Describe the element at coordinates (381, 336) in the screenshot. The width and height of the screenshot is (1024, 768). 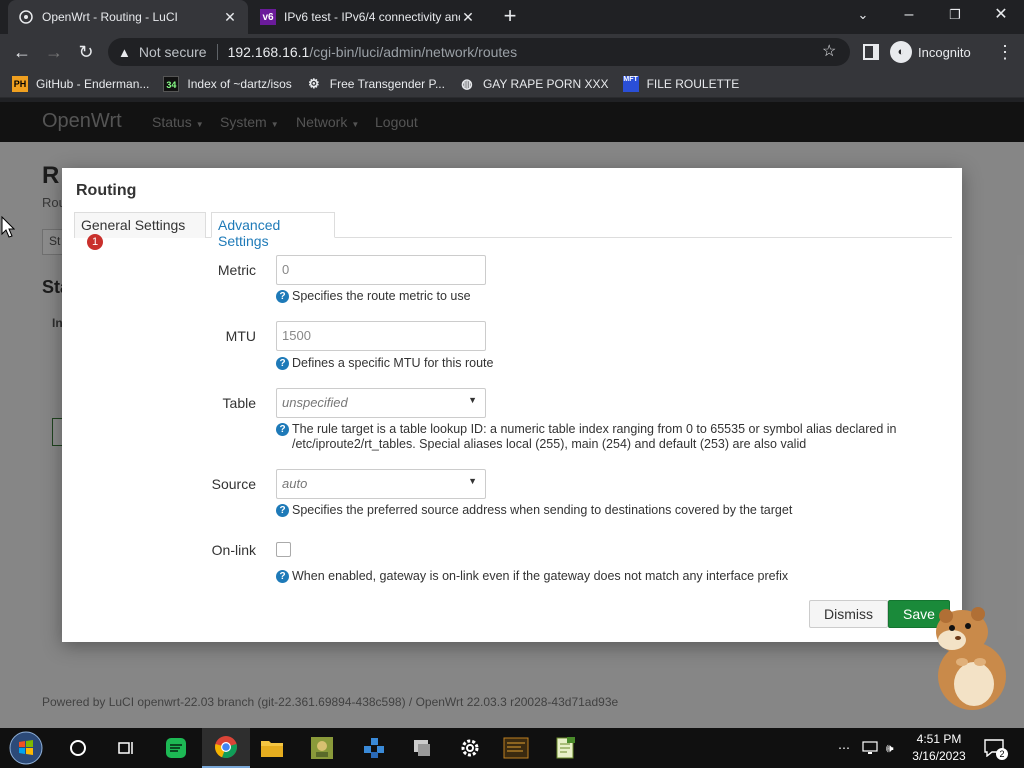
I see `mtu-input: 1500` at that location.